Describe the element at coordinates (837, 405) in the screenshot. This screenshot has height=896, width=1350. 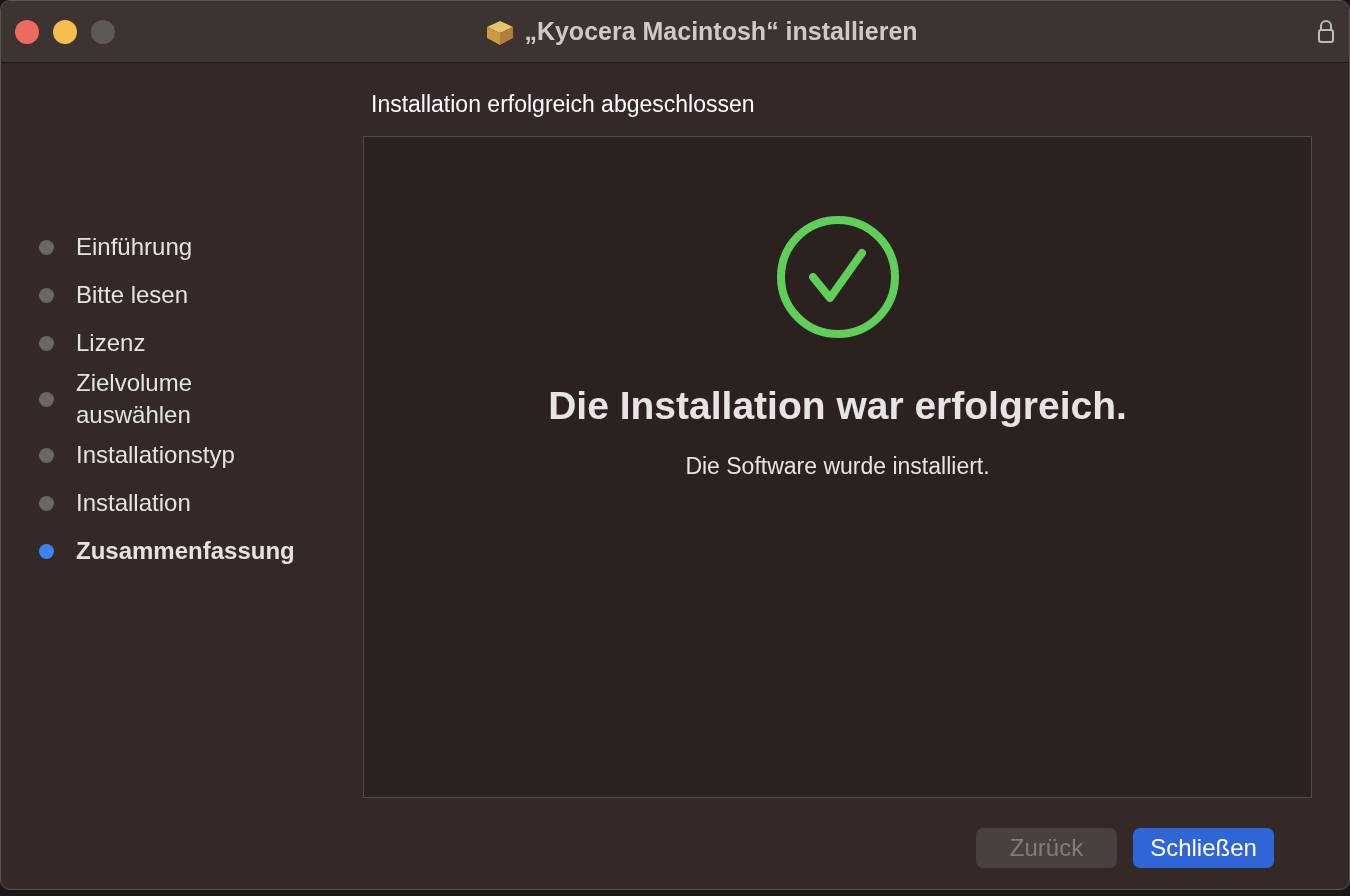
I see `result-heading: Die Installation war erfolgreich.` at that location.